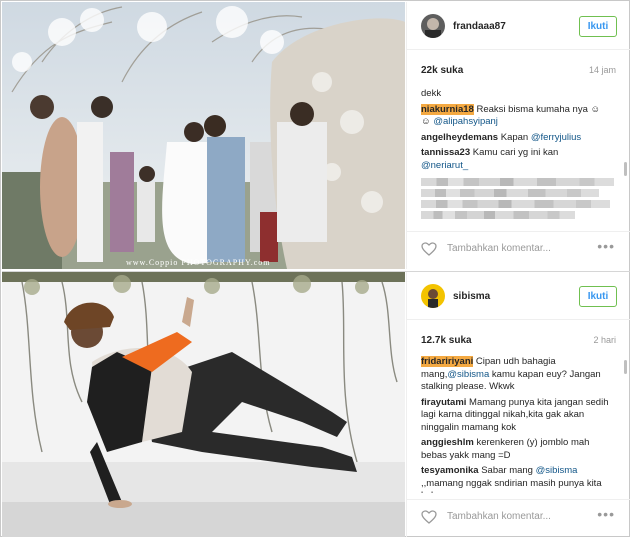 The height and width of the screenshot is (537, 630). I want to click on blurred-comment, so click(517, 198).